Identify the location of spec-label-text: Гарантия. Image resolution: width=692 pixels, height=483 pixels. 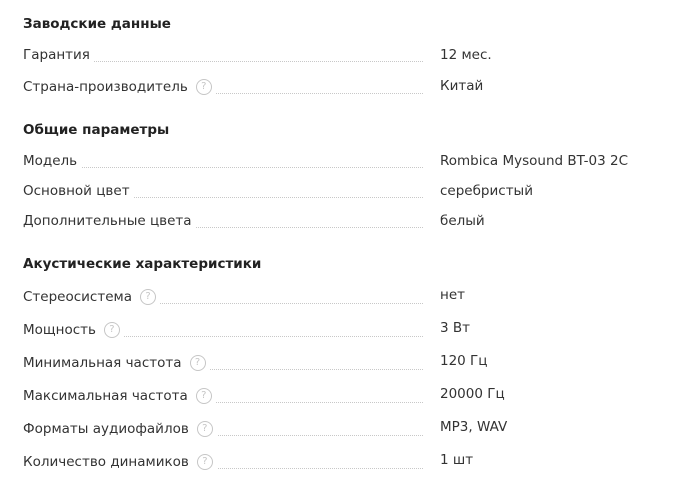
(56, 55).